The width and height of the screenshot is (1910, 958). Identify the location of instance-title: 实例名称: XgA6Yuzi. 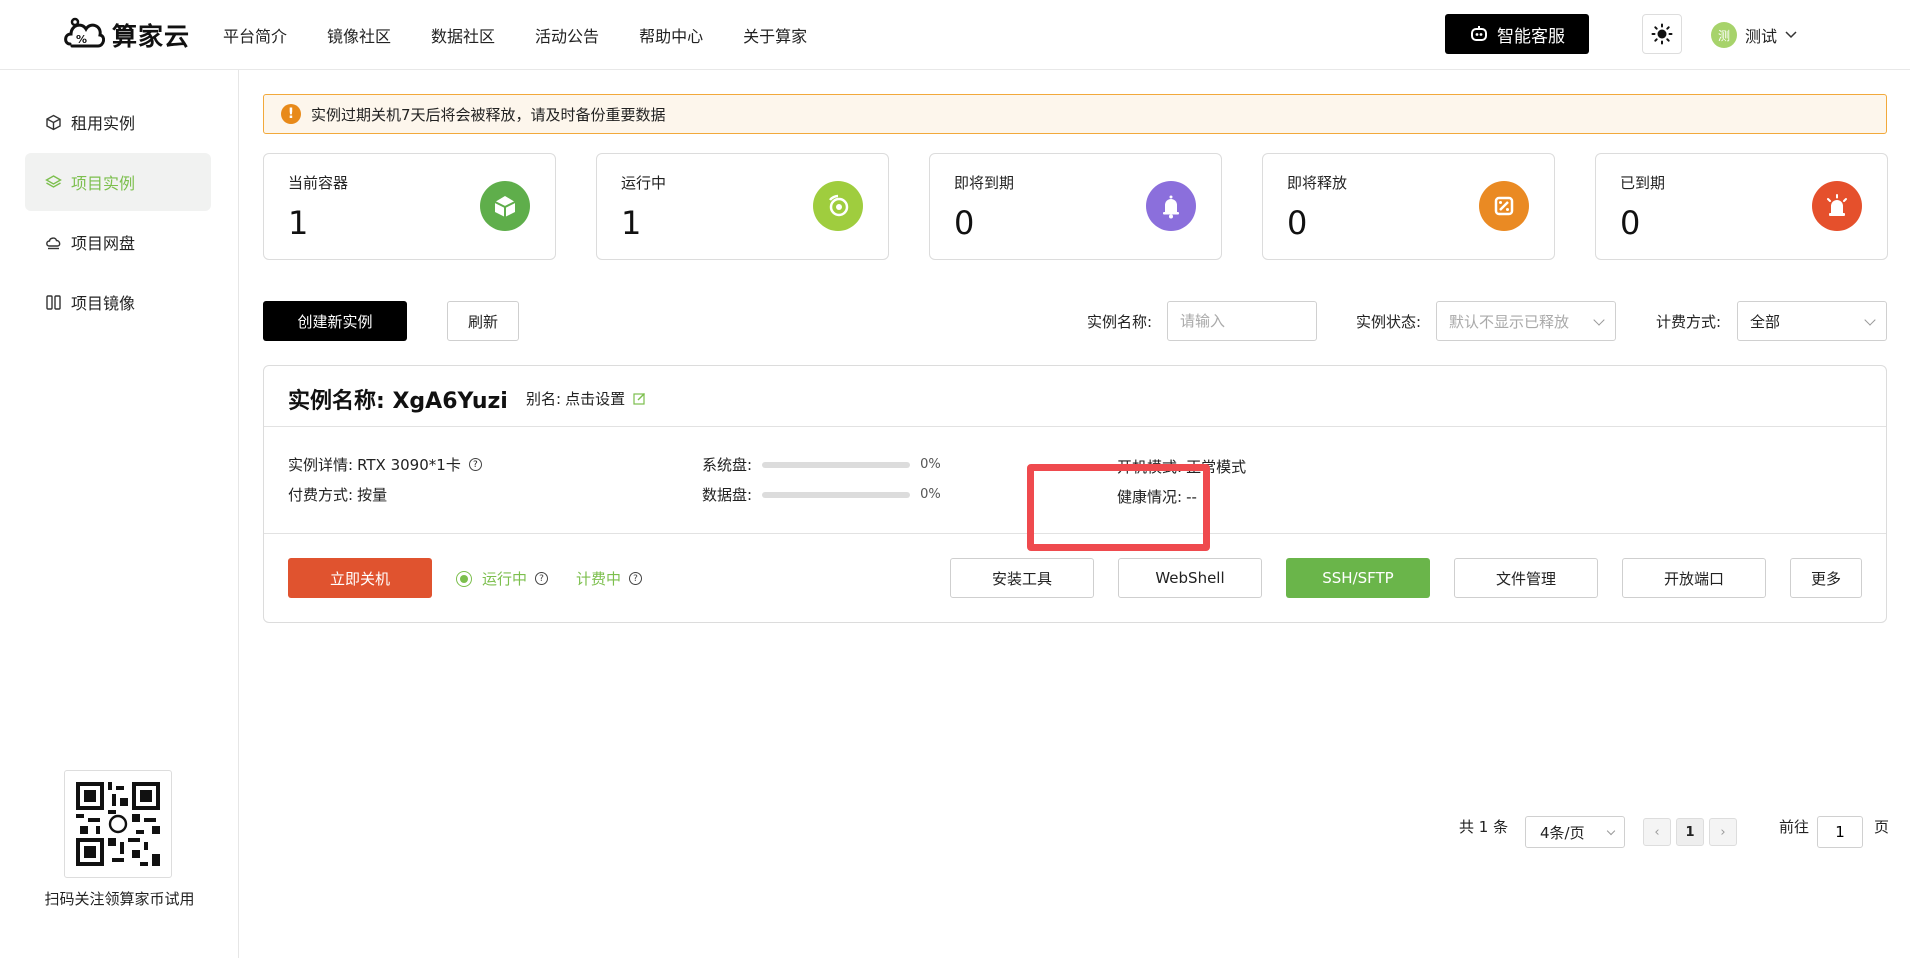
(398, 401).